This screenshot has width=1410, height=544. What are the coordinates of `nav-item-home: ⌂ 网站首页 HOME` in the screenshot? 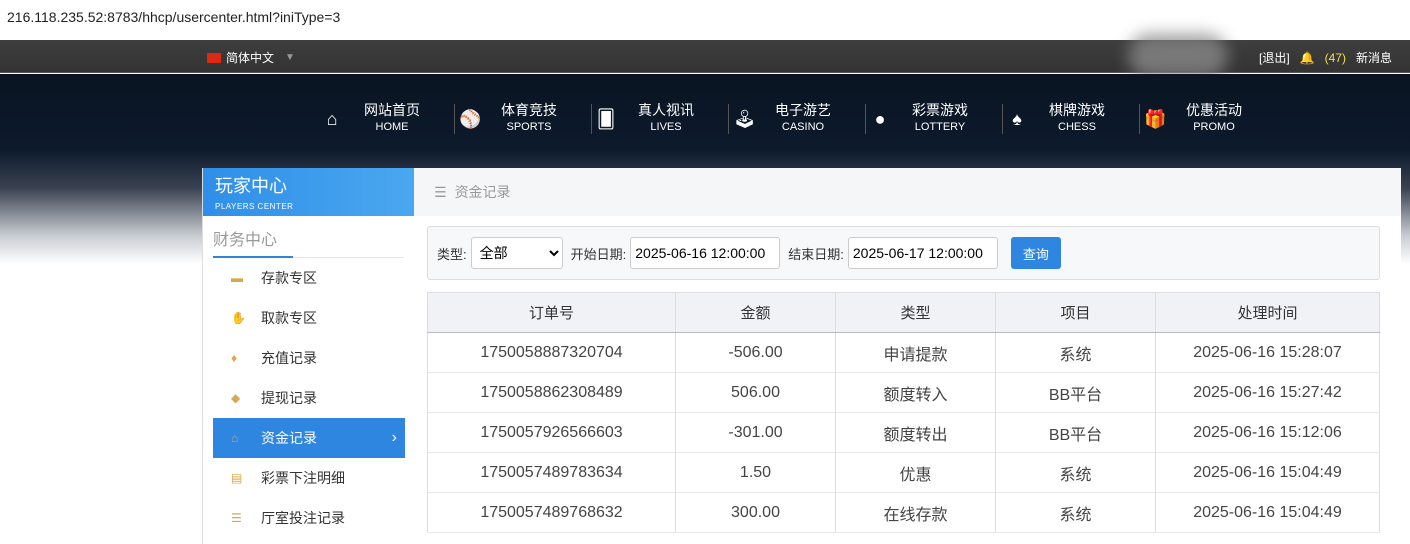 It's located at (386, 118).